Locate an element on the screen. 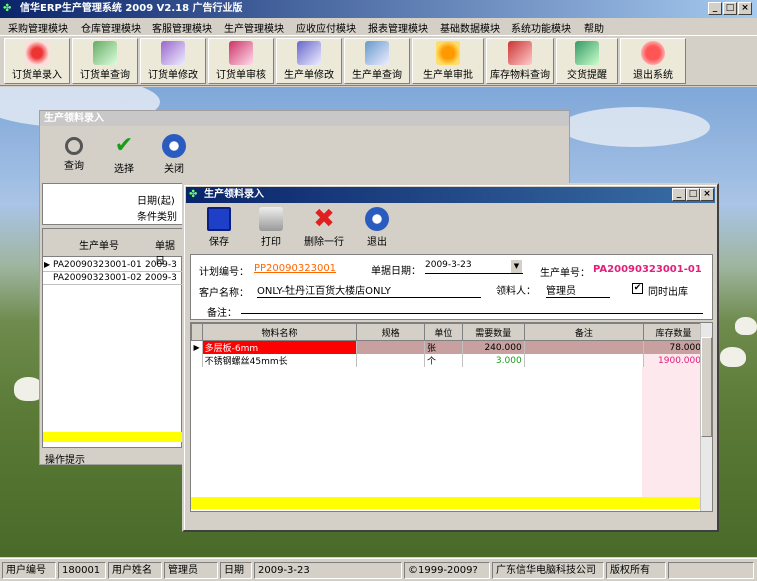 The width and height of the screenshot is (757, 581). edit-icon is located at coordinates (173, 53).